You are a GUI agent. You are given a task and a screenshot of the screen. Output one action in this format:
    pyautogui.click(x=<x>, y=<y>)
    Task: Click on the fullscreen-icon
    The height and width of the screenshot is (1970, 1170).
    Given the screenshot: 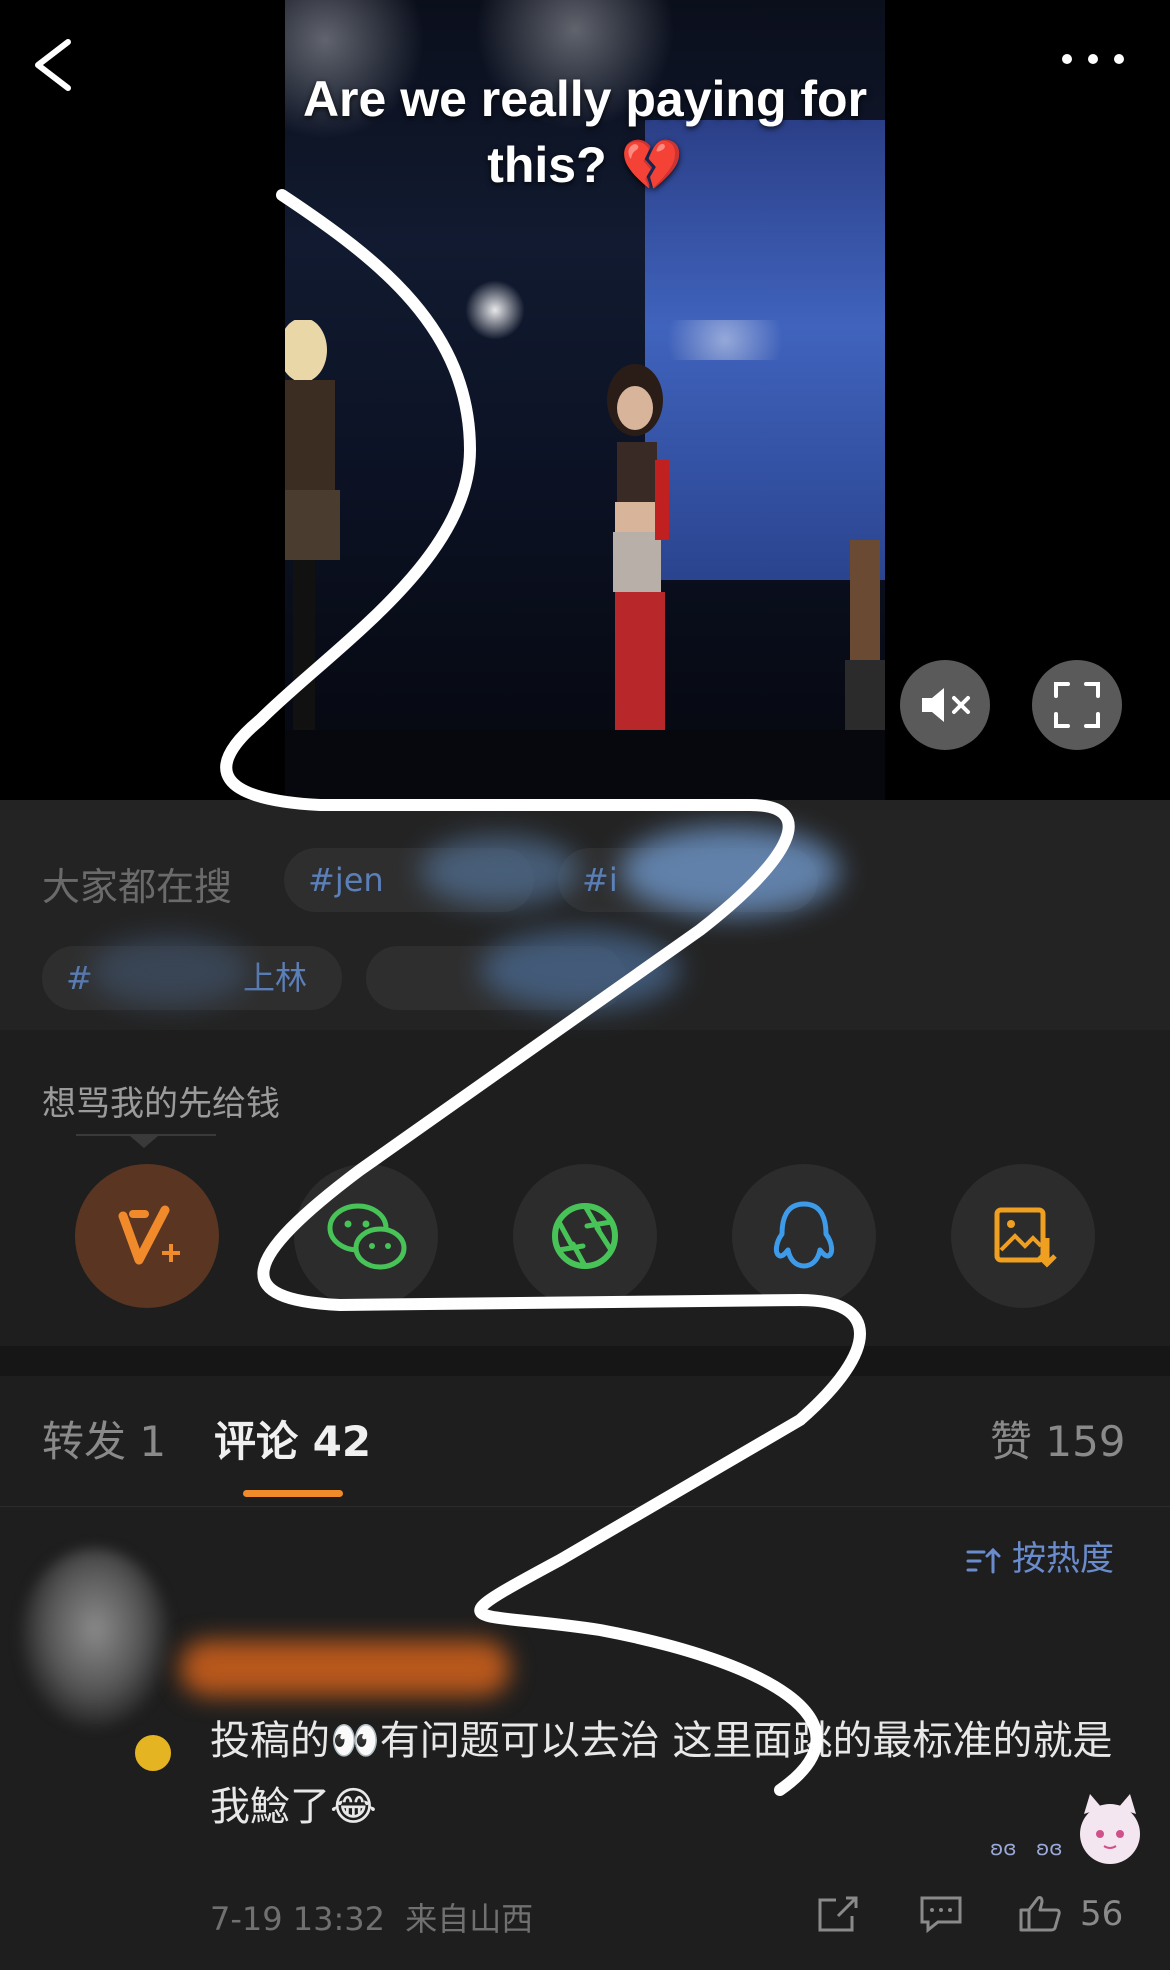 What is the action you would take?
    pyautogui.click(x=1077, y=705)
    